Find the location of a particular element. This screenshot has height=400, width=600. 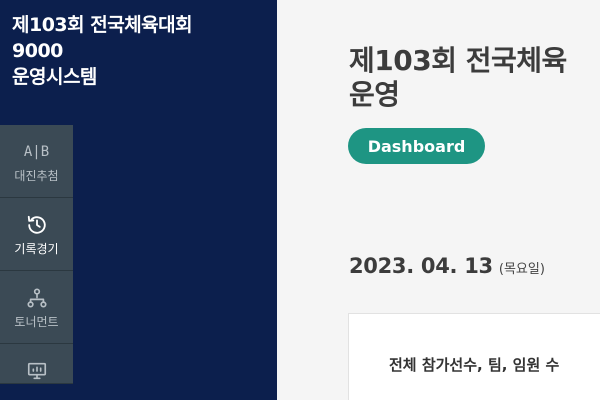

ab-icon-text: A|B is located at coordinates (36, 152).